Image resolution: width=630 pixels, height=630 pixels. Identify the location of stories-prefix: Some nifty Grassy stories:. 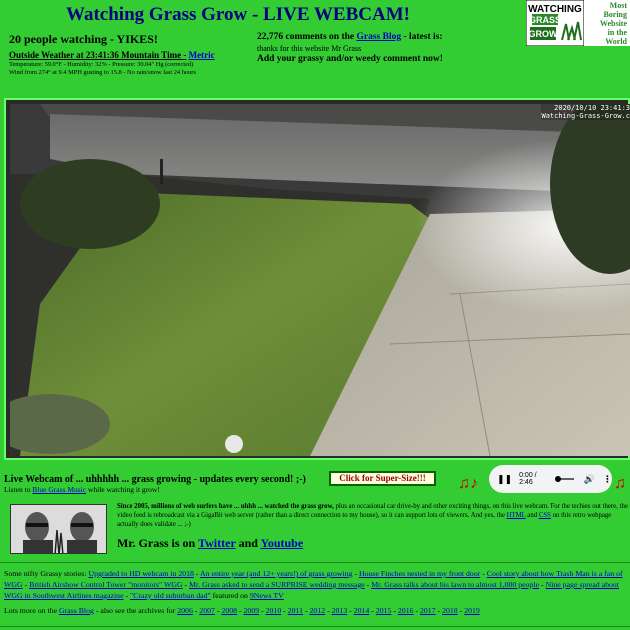
(45, 573).